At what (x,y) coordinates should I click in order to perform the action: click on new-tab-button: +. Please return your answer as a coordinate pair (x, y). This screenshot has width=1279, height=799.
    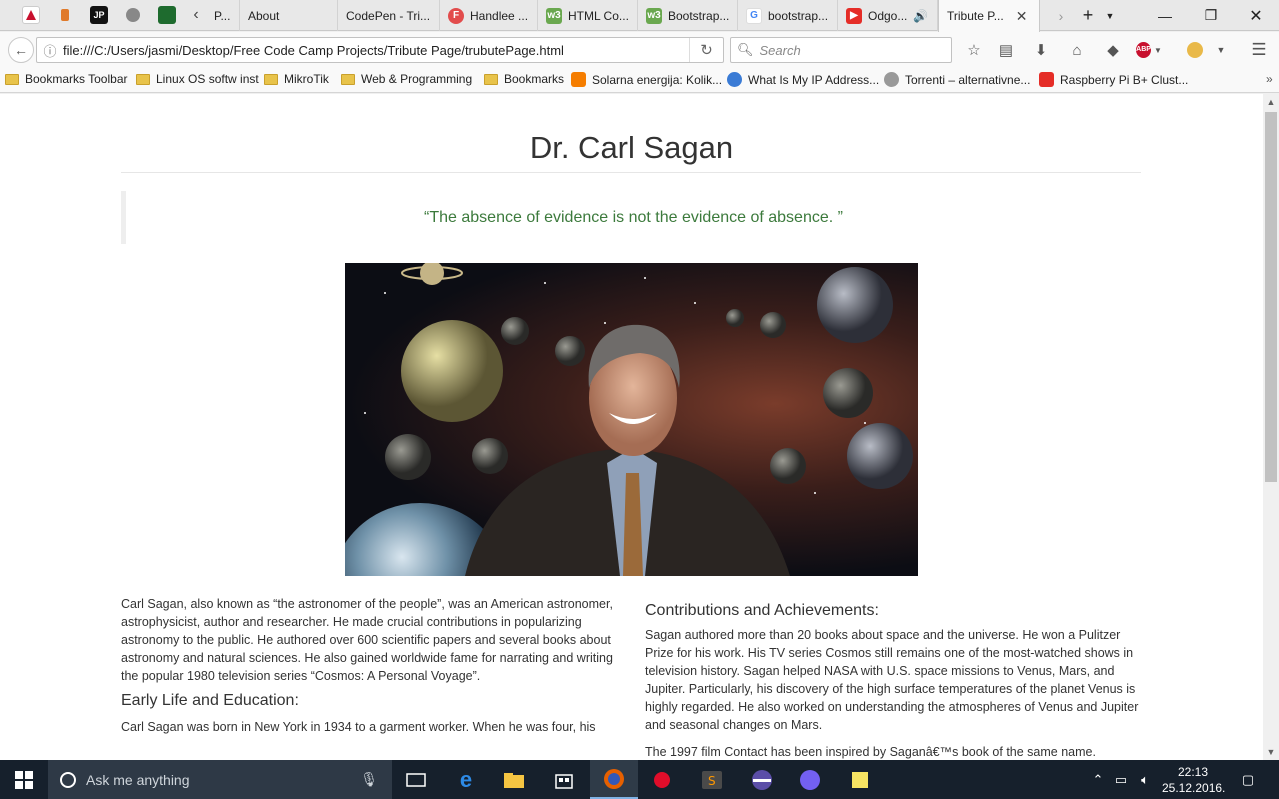
    Looking at the image, I should click on (1088, 15).